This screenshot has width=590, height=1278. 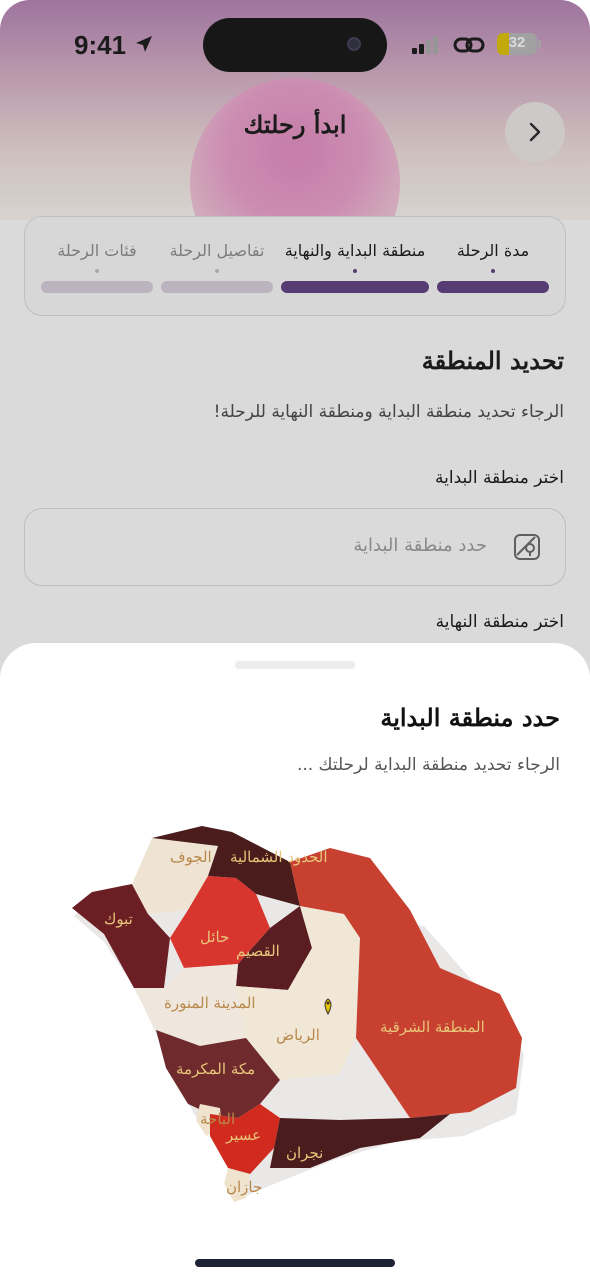 I want to click on region-label: القصيم, so click(x=258, y=951).